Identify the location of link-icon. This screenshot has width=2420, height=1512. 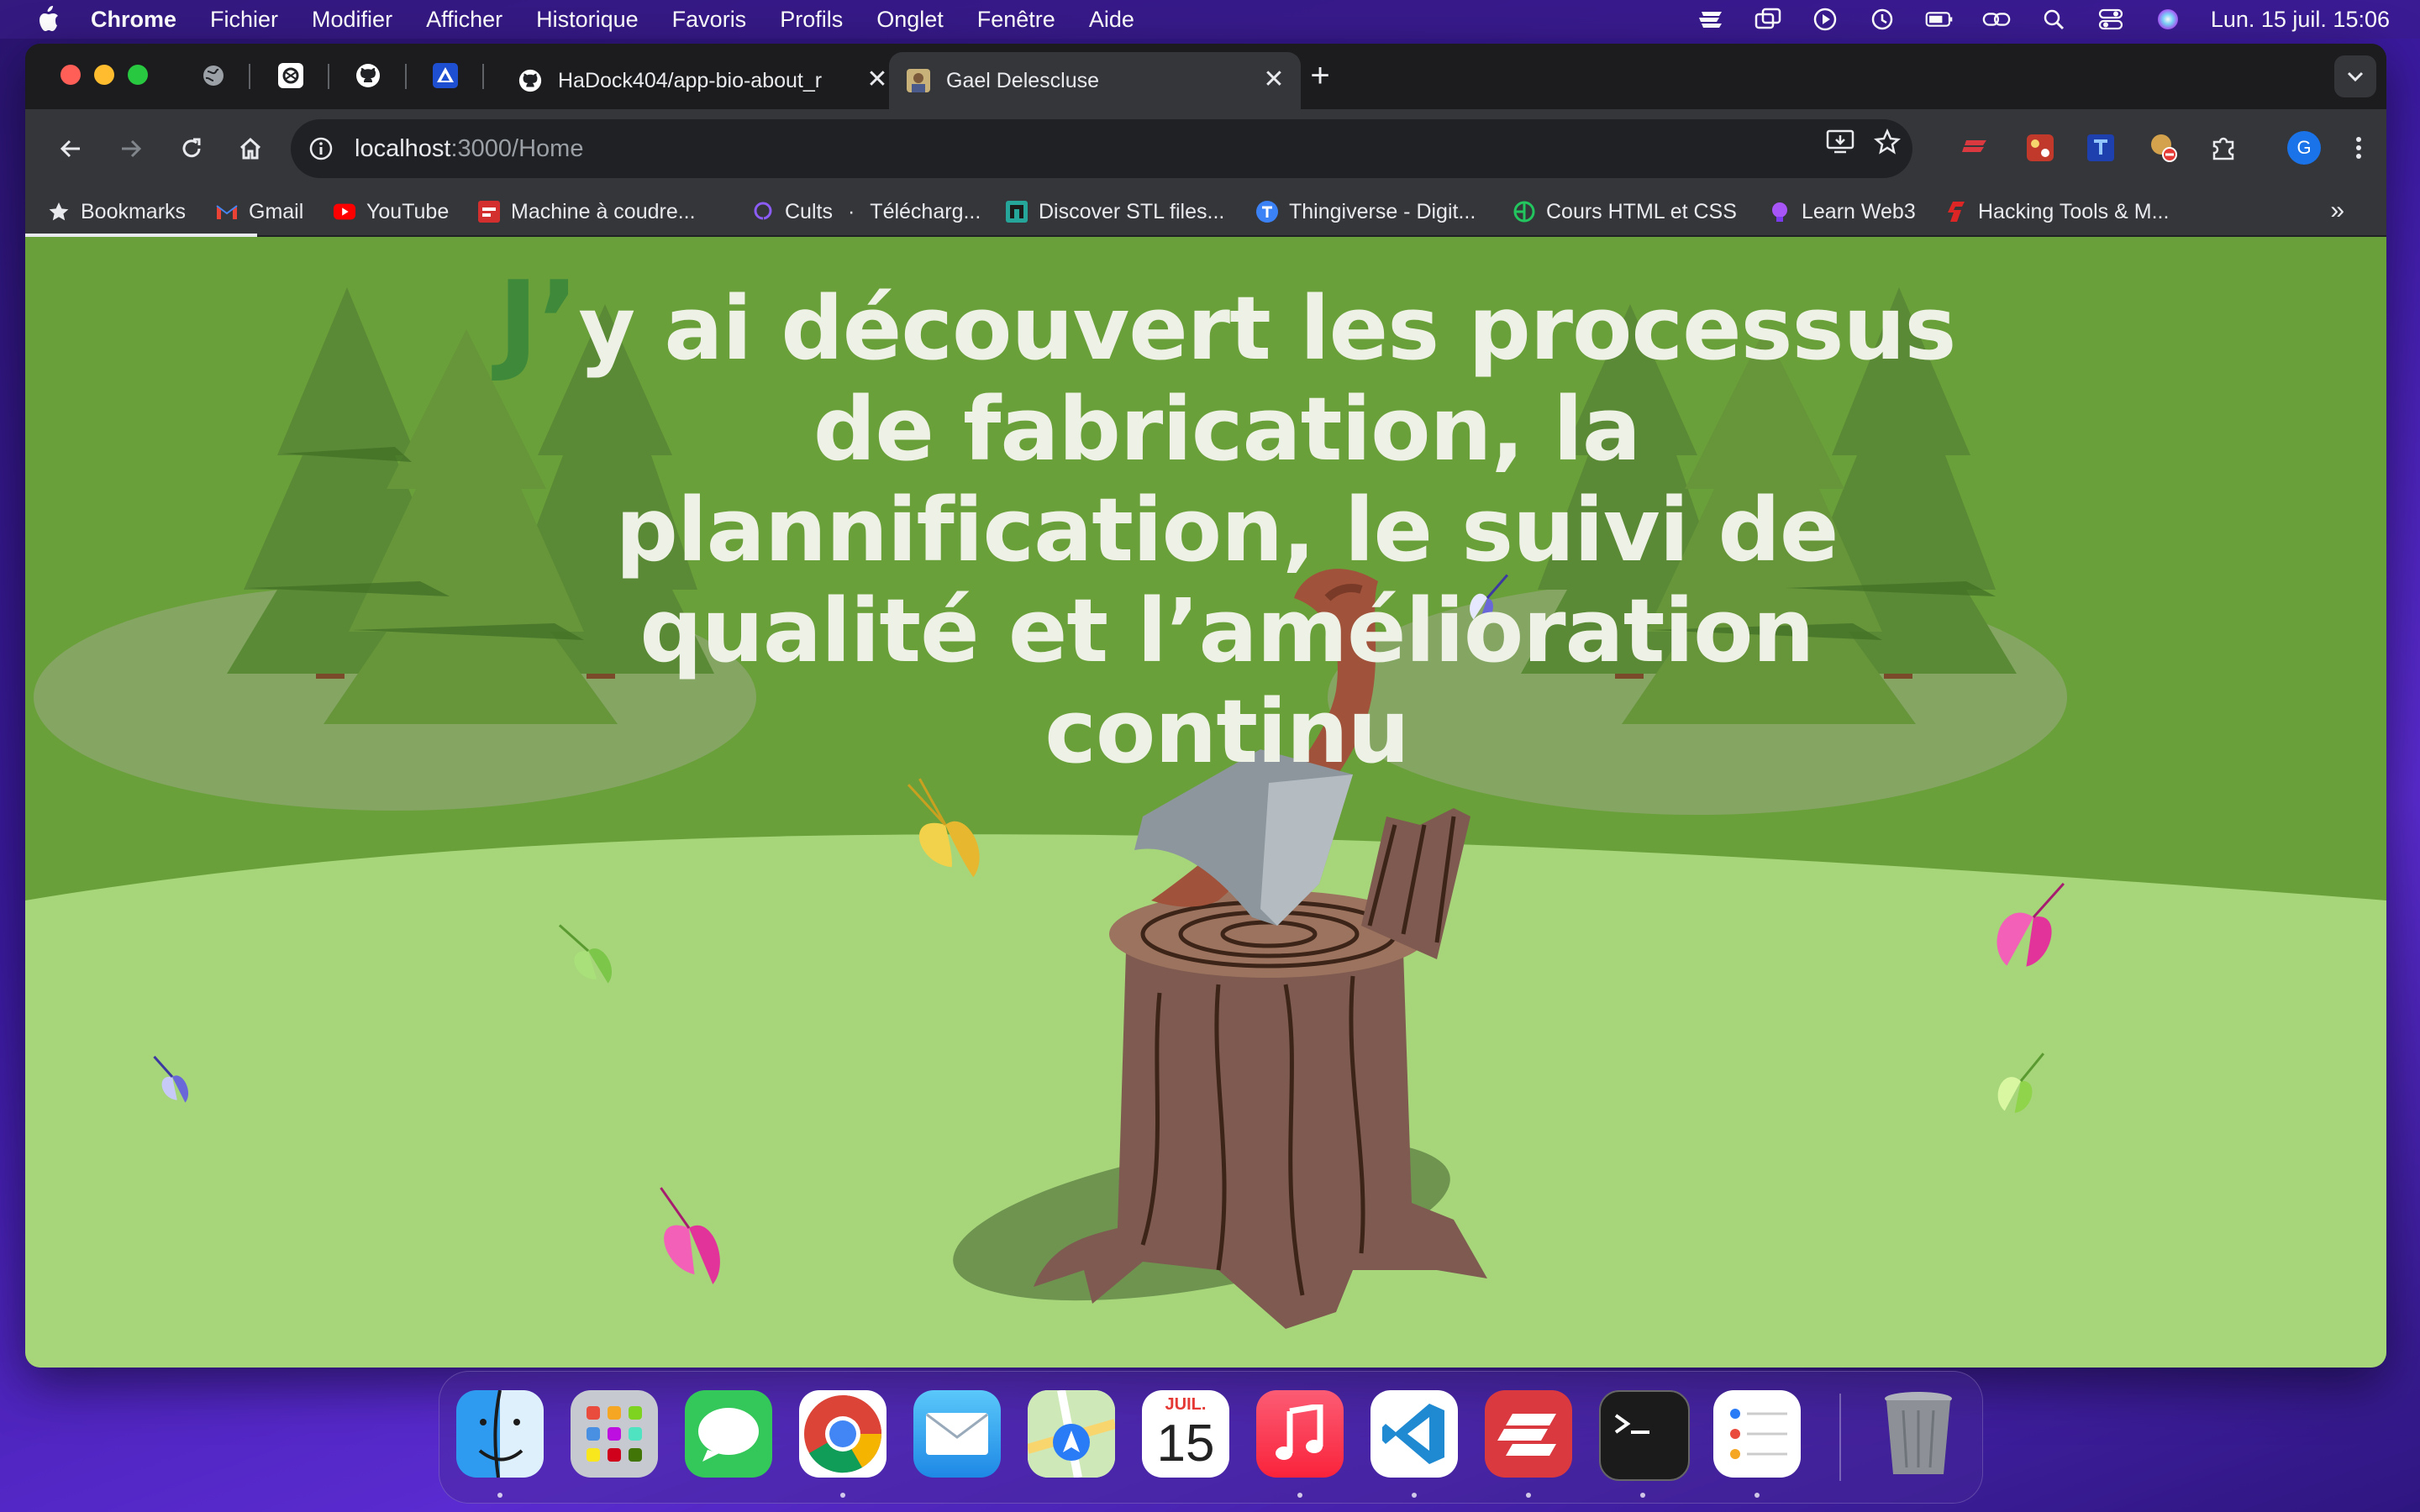
(1996, 19).